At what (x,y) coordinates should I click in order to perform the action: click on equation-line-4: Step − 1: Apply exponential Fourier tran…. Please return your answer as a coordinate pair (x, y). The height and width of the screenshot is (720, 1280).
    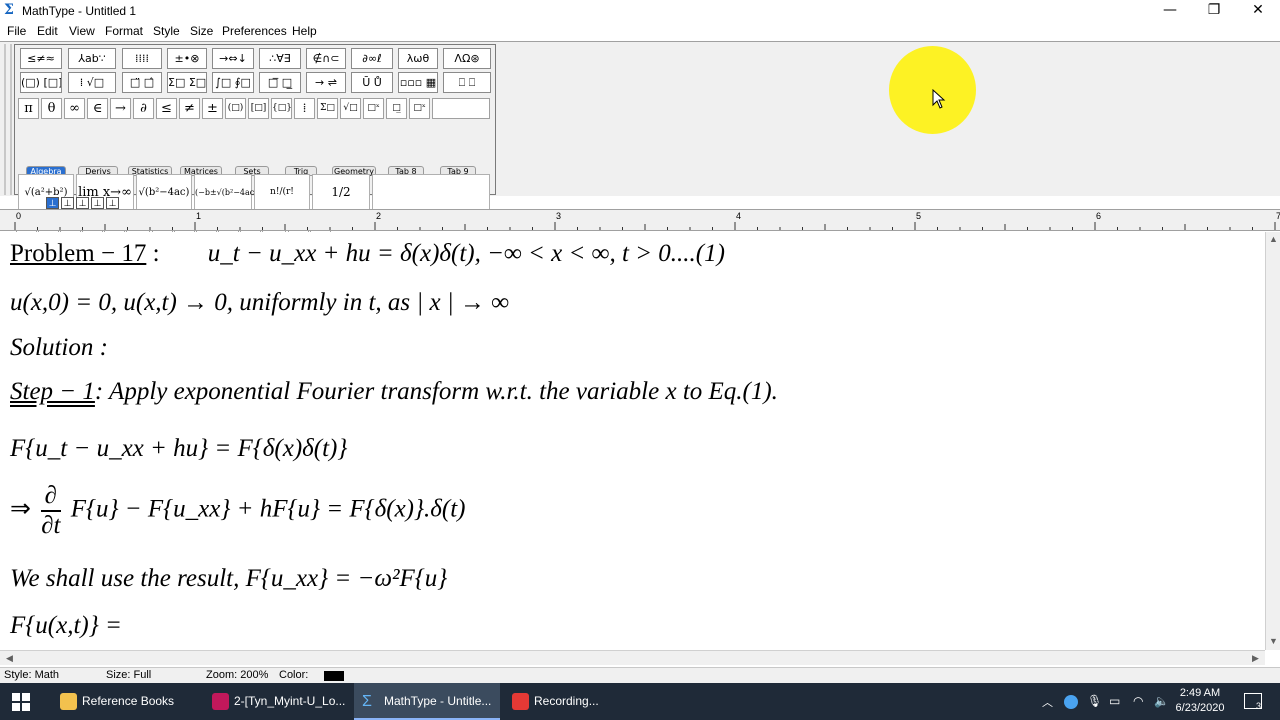
    Looking at the image, I should click on (394, 392).